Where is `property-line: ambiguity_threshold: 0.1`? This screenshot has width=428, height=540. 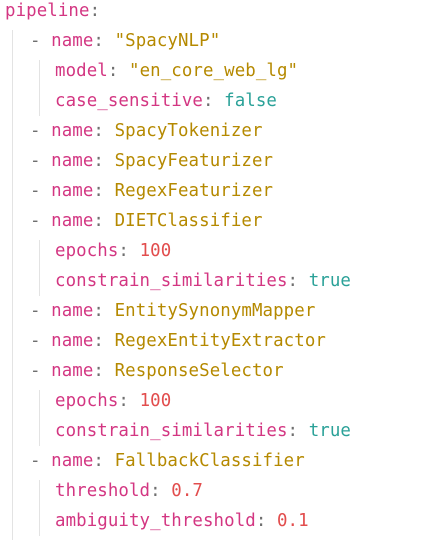 property-line: ambiguity_threshold: 0.1 is located at coordinates (182, 521).